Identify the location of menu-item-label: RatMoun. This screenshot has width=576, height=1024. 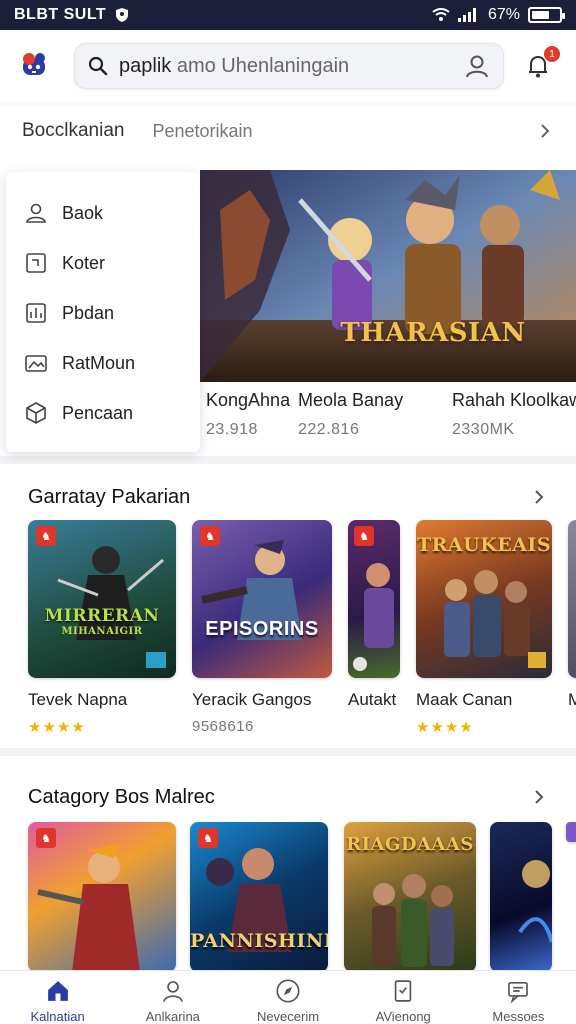
(99, 362).